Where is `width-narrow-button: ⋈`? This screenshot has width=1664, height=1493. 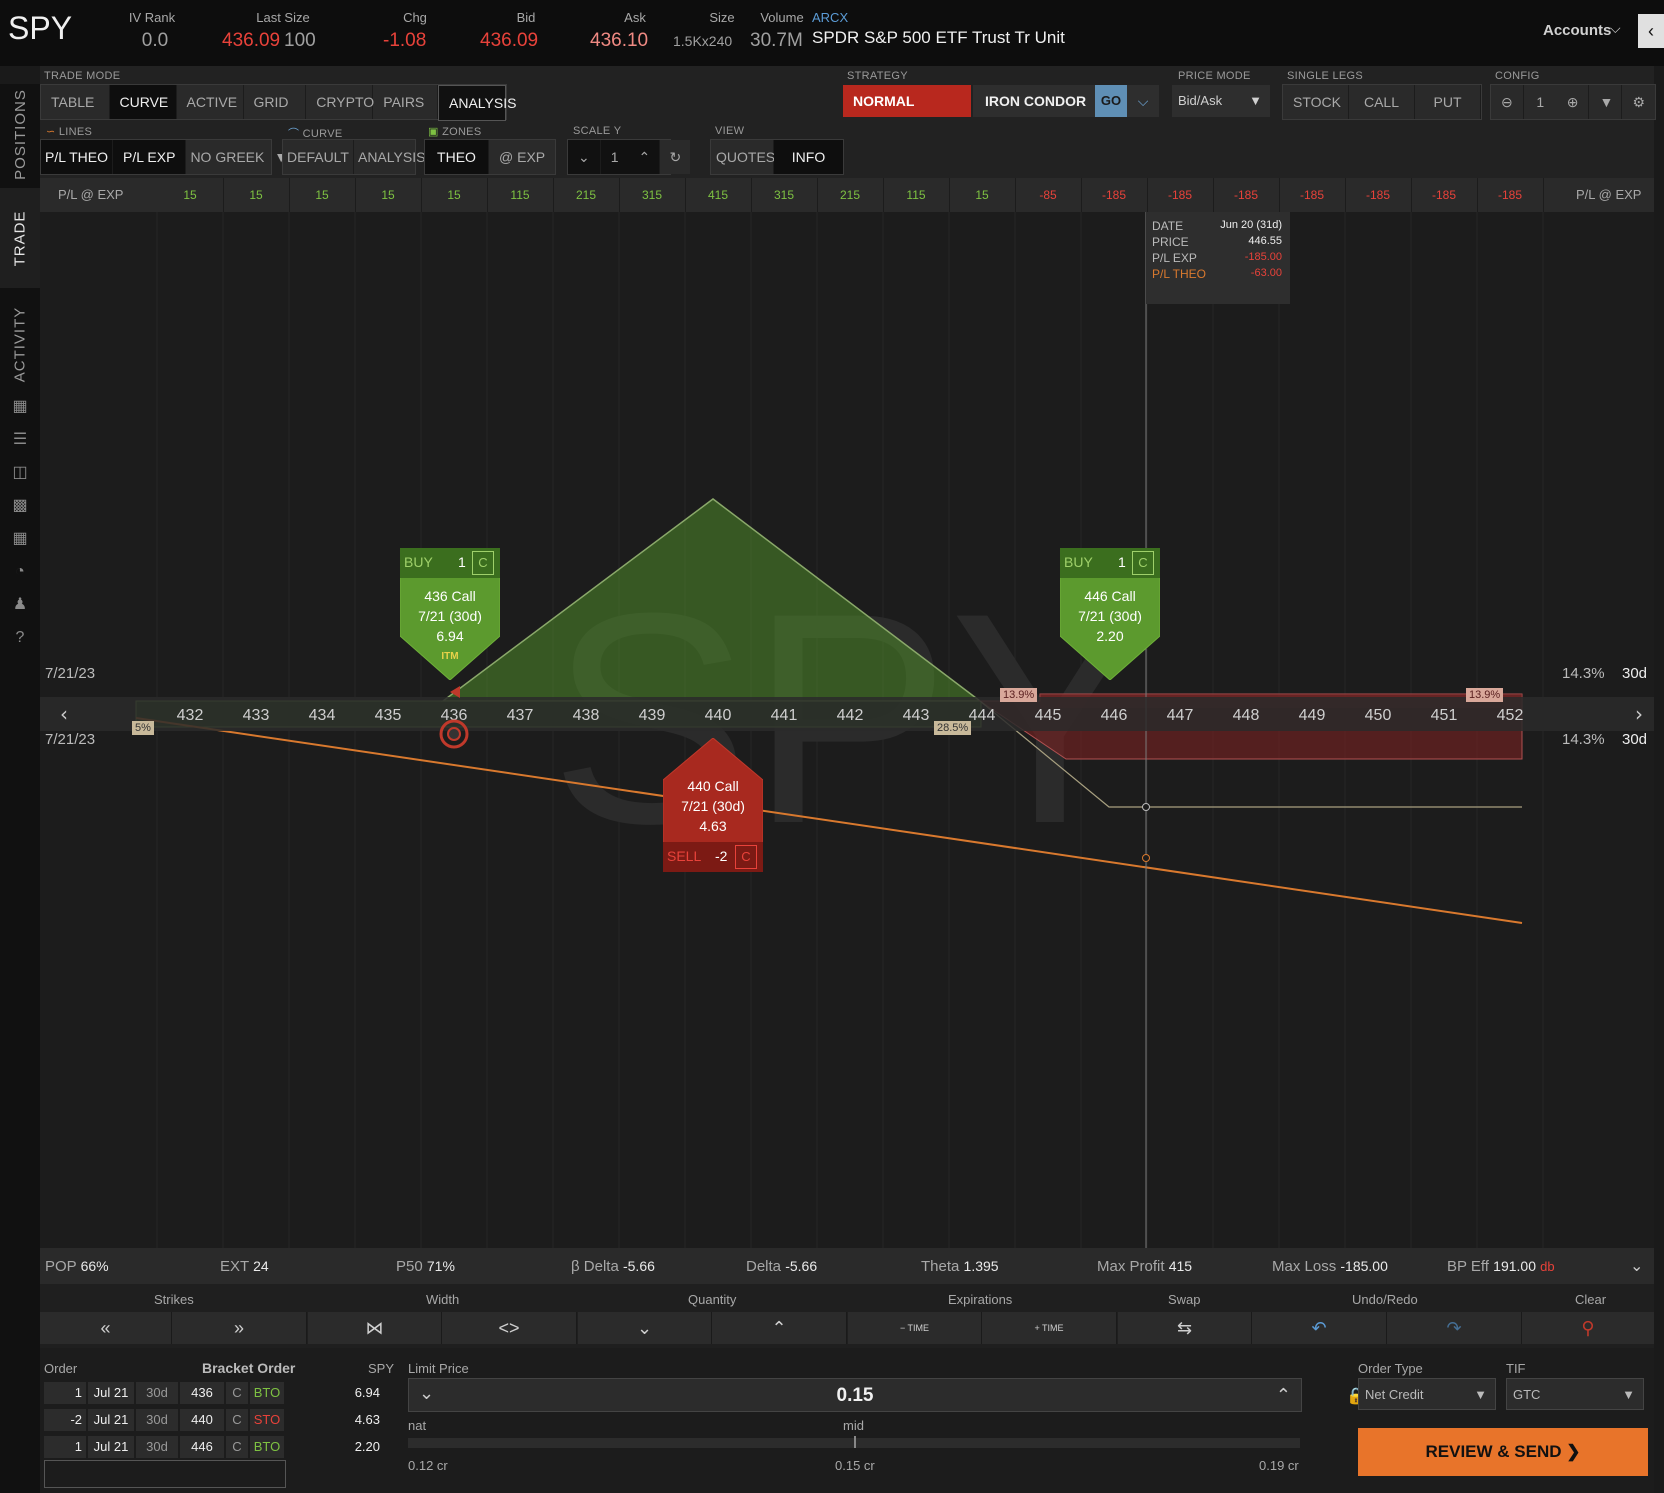
width-narrow-button: ⋈ is located at coordinates (375, 1328).